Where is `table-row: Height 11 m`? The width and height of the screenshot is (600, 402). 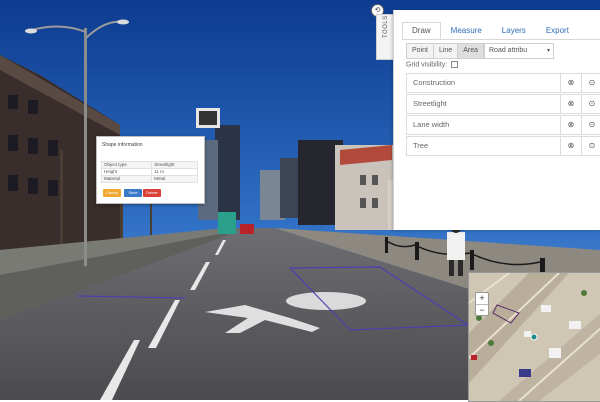
table-row: Height 11 m is located at coordinates (149, 172).